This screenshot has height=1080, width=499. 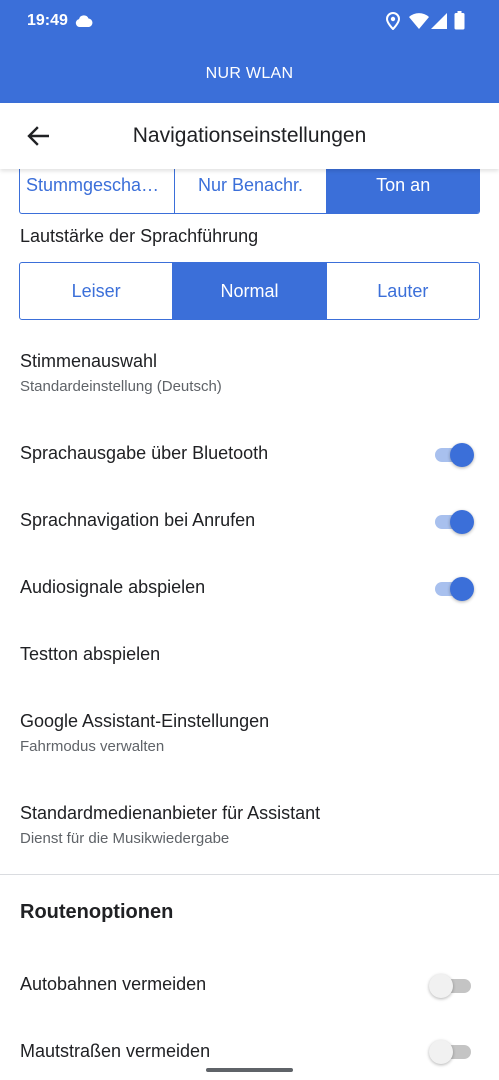 I want to click on wifi-icon, so click(x=419, y=23).